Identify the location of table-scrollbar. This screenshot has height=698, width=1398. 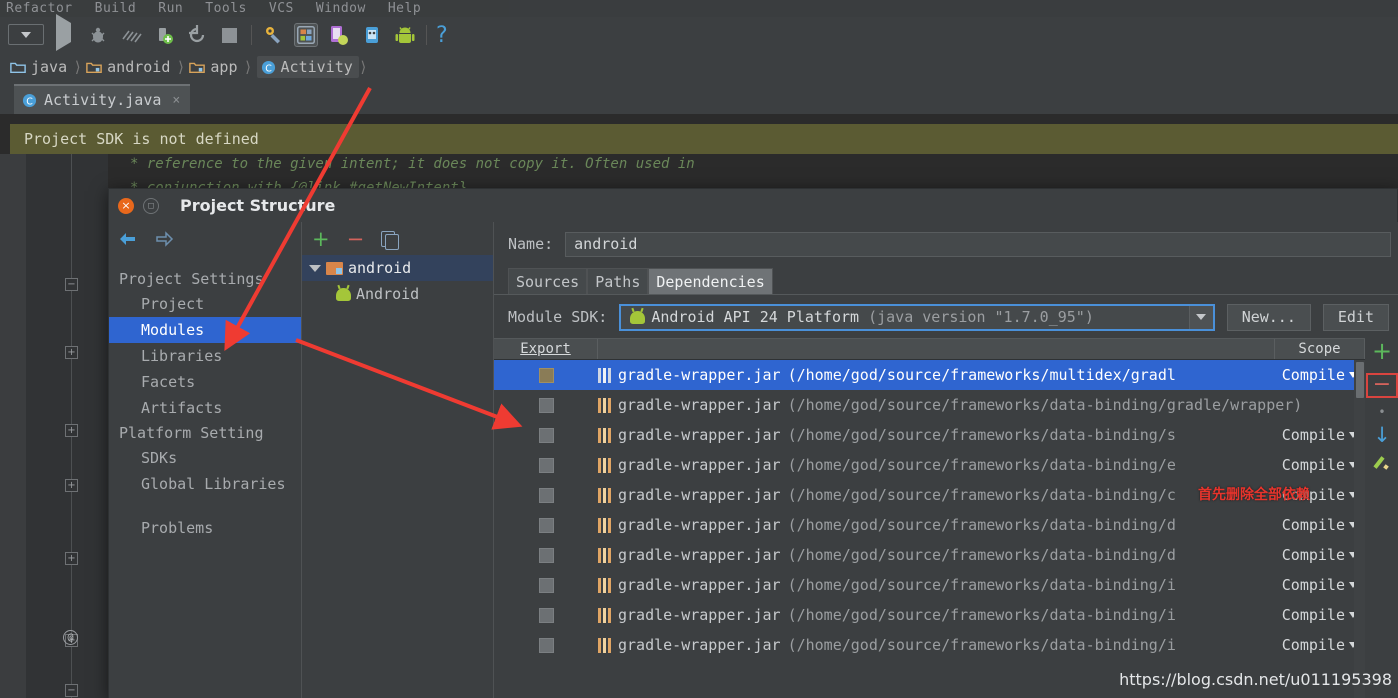
(1359, 529).